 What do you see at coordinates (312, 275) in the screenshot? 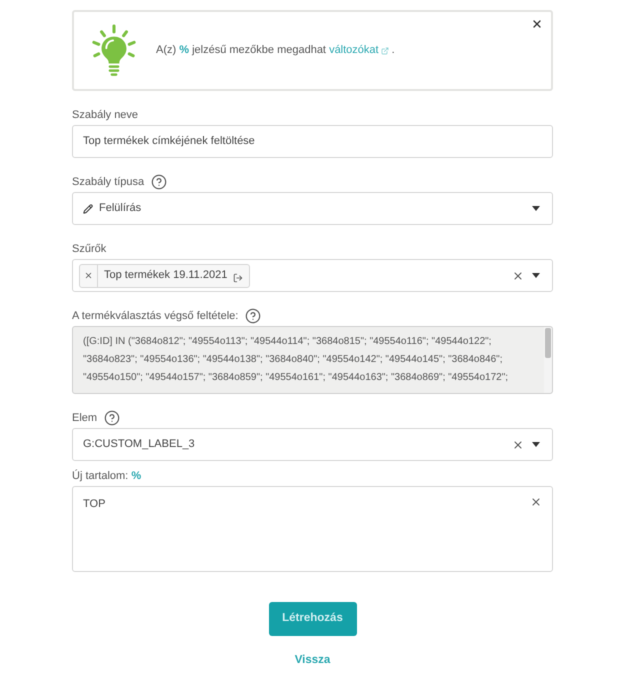
I see `multi-select-field: Top termékek 19.11.2021` at bounding box center [312, 275].